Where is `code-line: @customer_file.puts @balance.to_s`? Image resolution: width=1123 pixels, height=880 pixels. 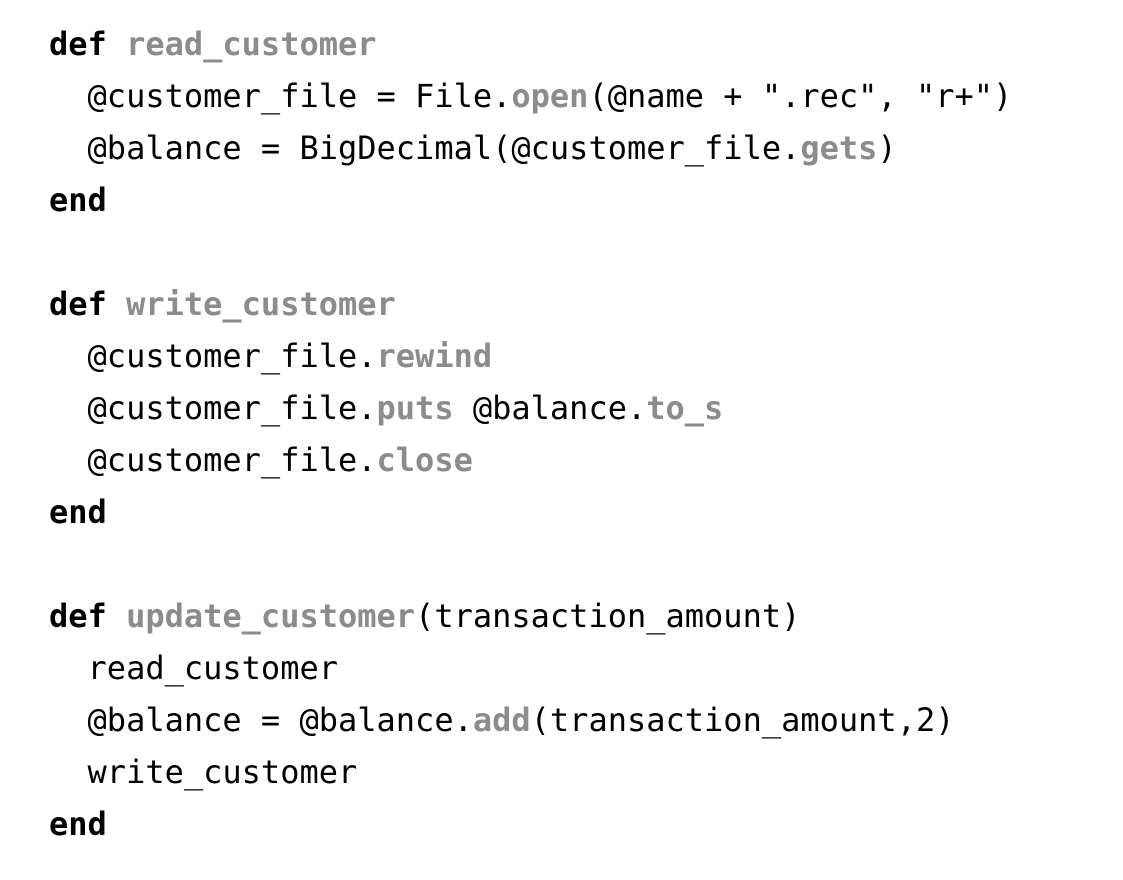
code-line: @customer_file.puts @balance.to_s is located at coordinates (579, 408).